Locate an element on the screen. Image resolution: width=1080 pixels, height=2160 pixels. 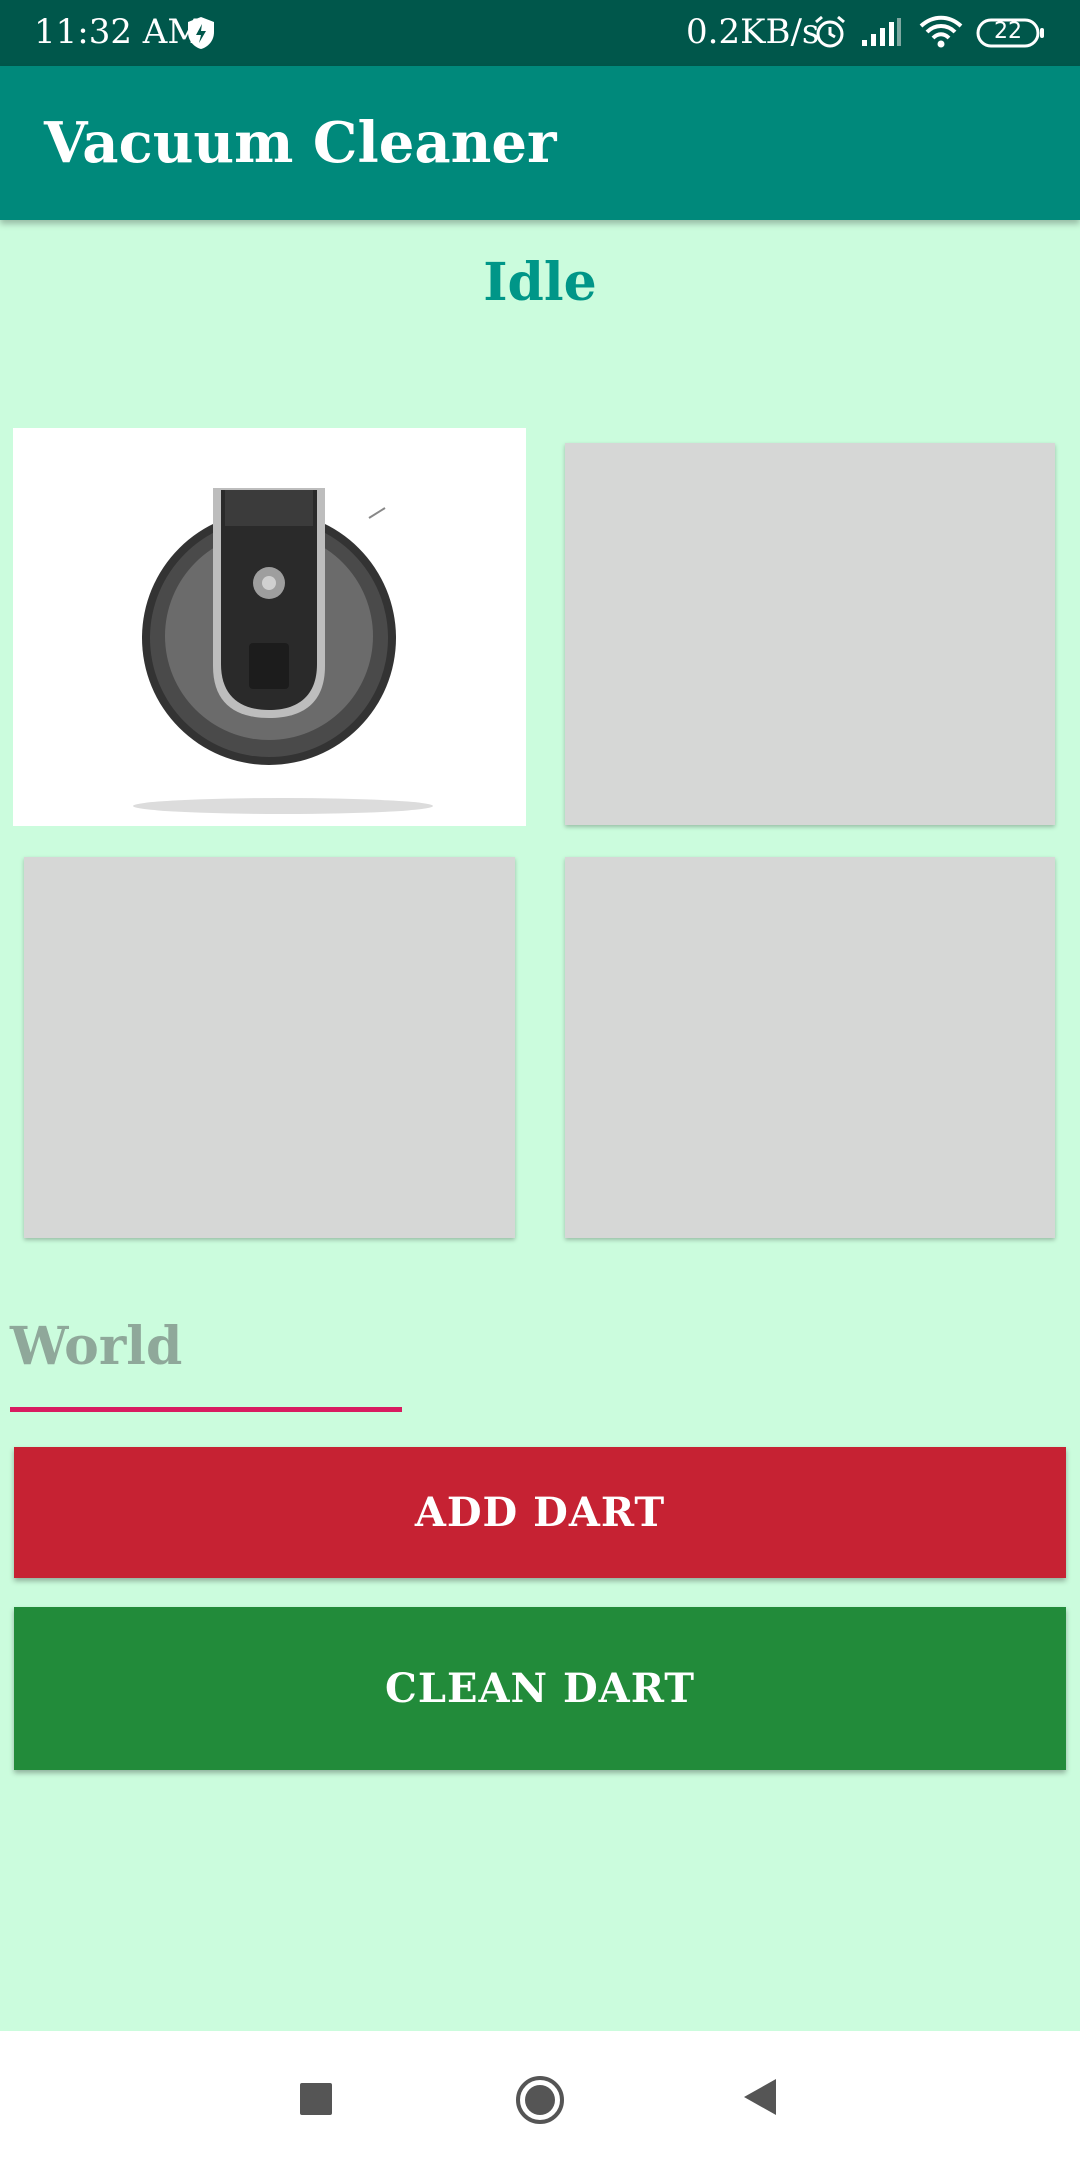
battery-level: 22 is located at coordinates (1008, 31).